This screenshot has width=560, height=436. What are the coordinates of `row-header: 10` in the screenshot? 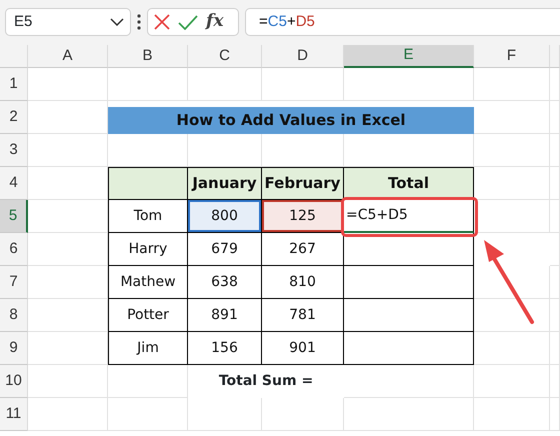 It's located at (14, 381).